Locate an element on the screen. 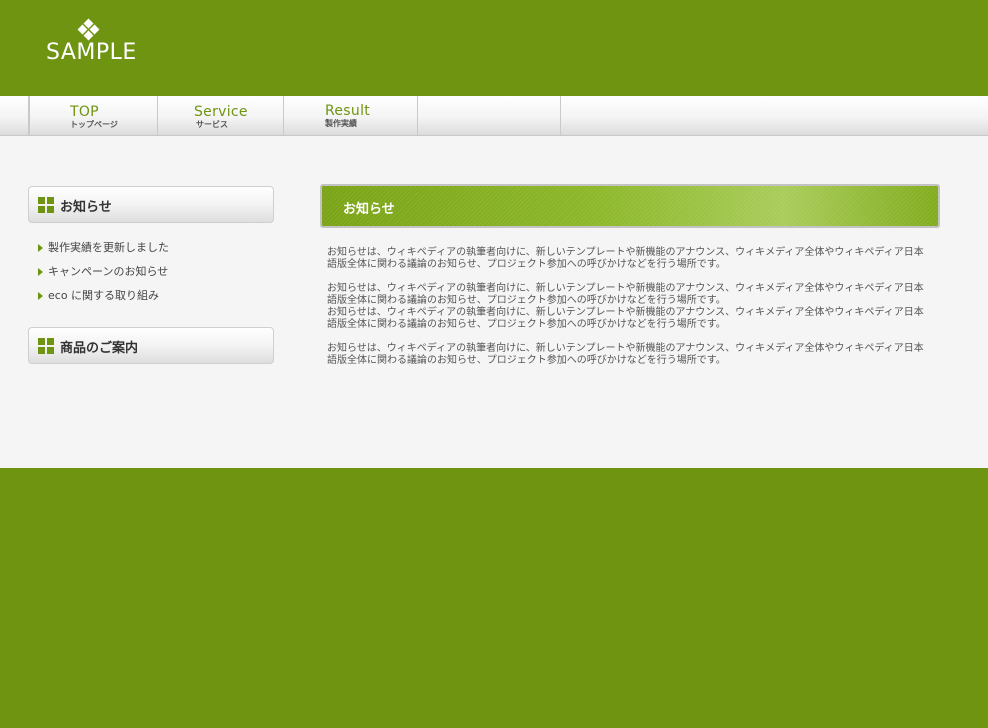  nav-item-result: Result 製作実績 is located at coordinates (351, 115).